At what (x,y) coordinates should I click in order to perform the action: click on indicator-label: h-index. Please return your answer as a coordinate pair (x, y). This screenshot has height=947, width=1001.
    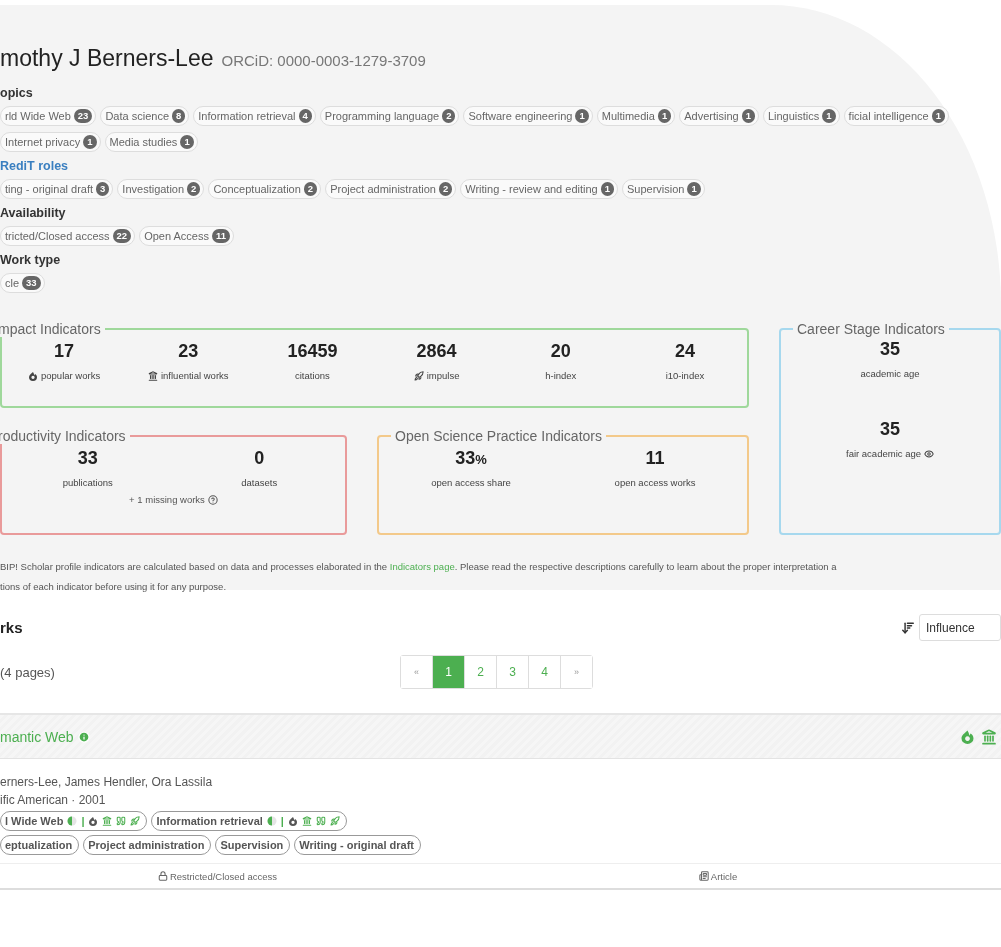
    Looking at the image, I should click on (561, 375).